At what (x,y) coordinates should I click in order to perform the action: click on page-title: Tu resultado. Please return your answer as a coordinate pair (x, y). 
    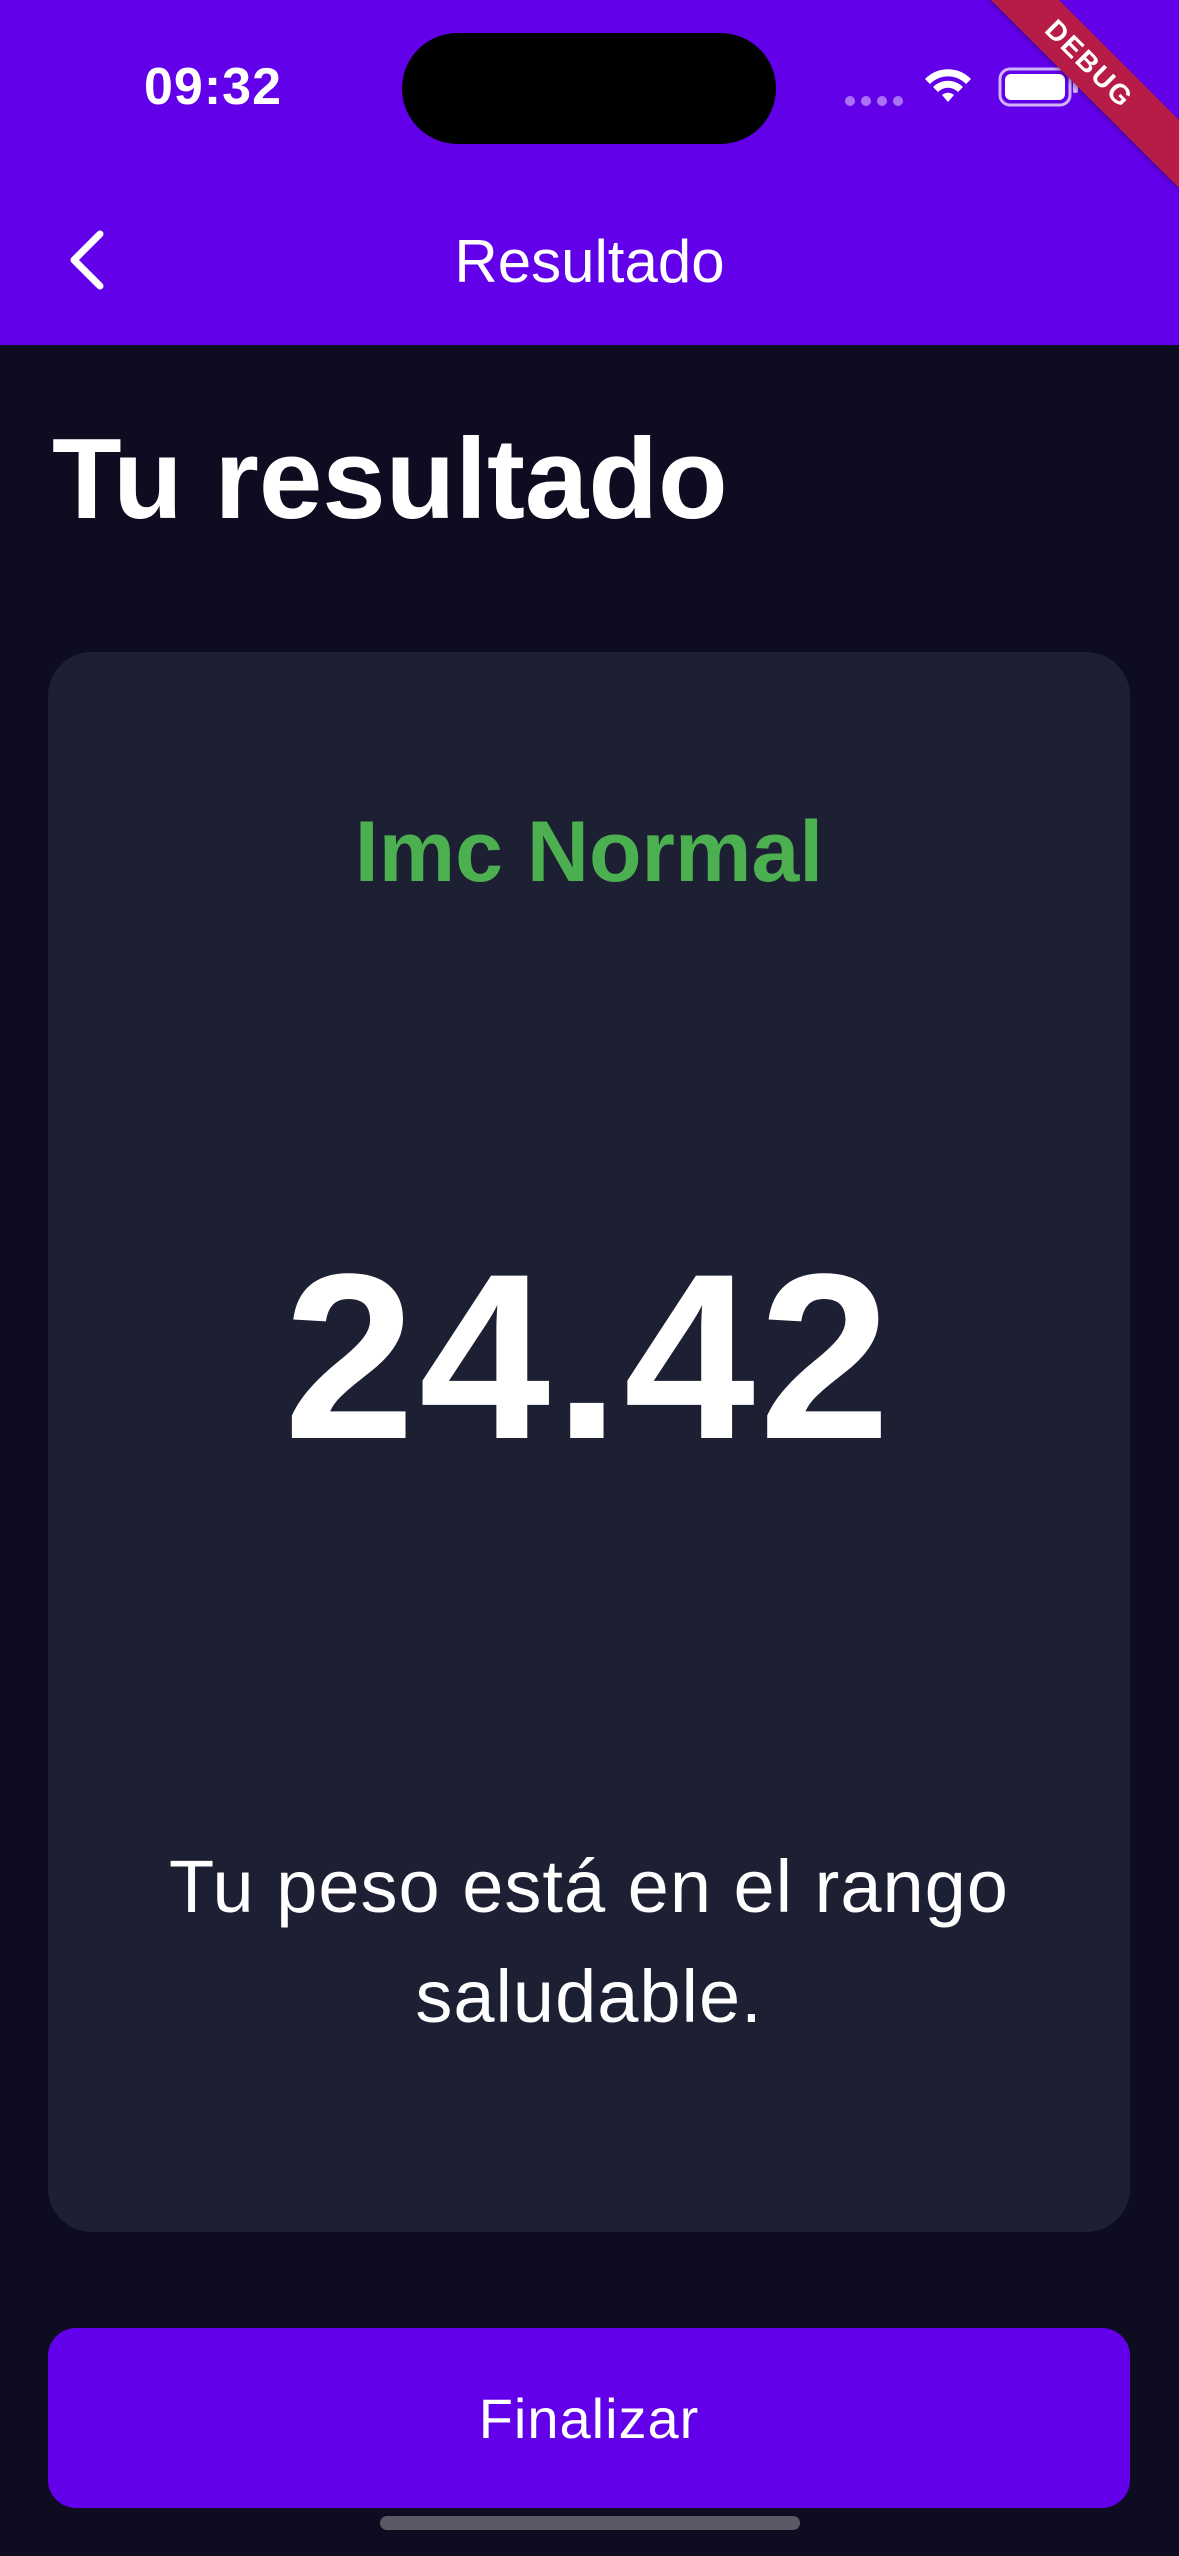
    Looking at the image, I should click on (390, 479).